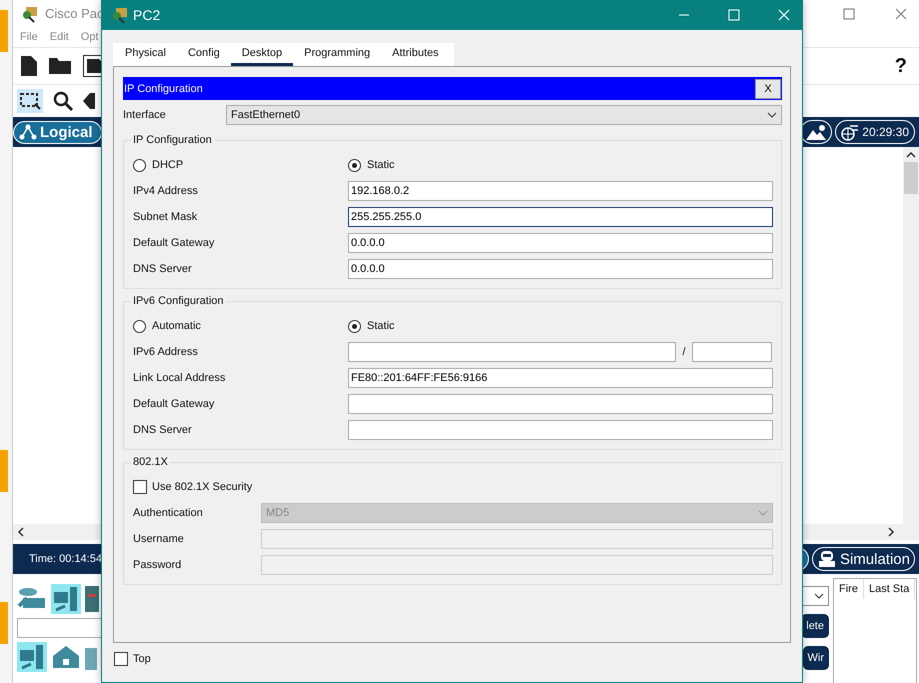 The width and height of the screenshot is (919, 683). I want to click on radio-label: Automatic, so click(176, 326).